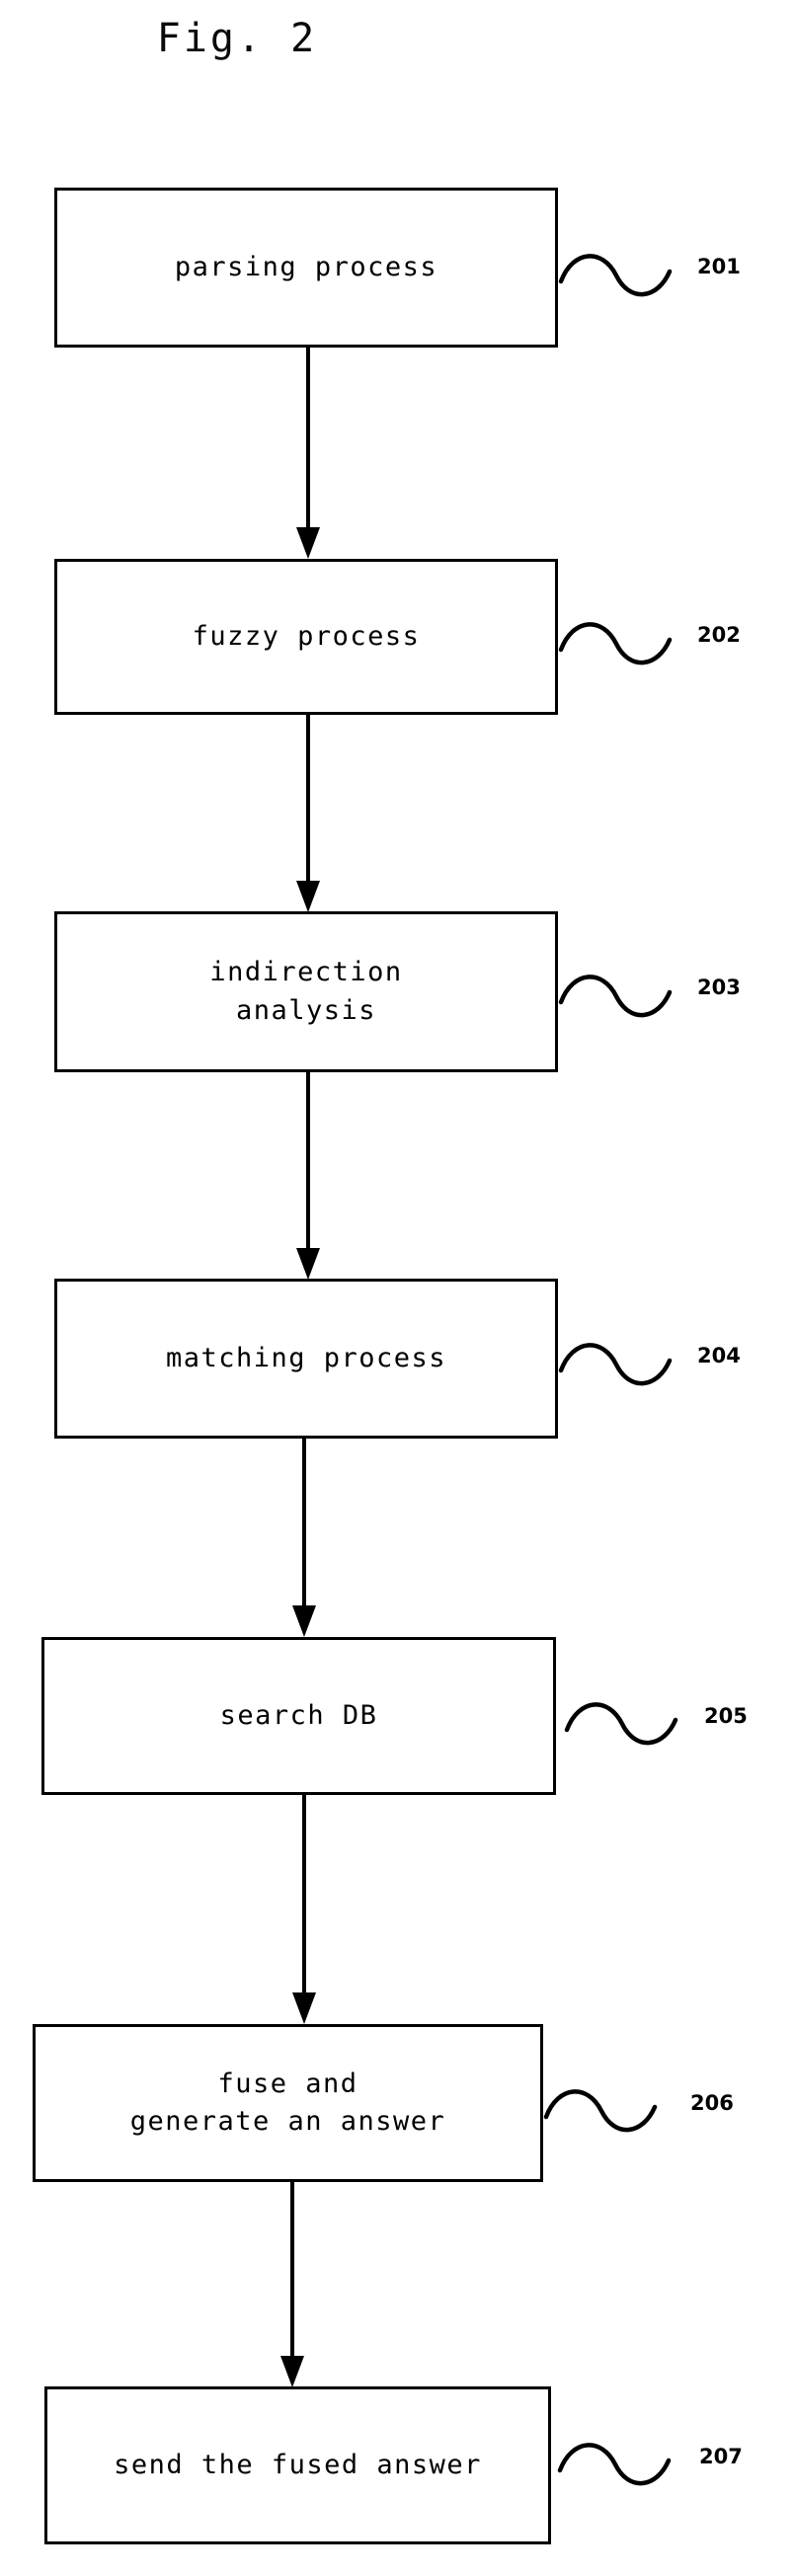  What do you see at coordinates (726, 1716) in the screenshot?
I see `reference-number-205: 205` at bounding box center [726, 1716].